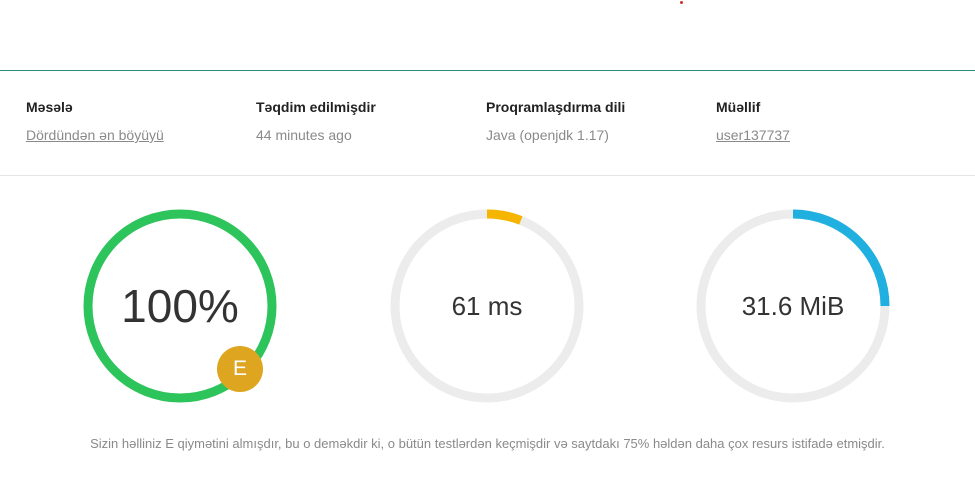 This screenshot has height=491, width=975. What do you see at coordinates (547, 135) in the screenshot?
I see `language-value: Java (openjdk 1.17)` at bounding box center [547, 135].